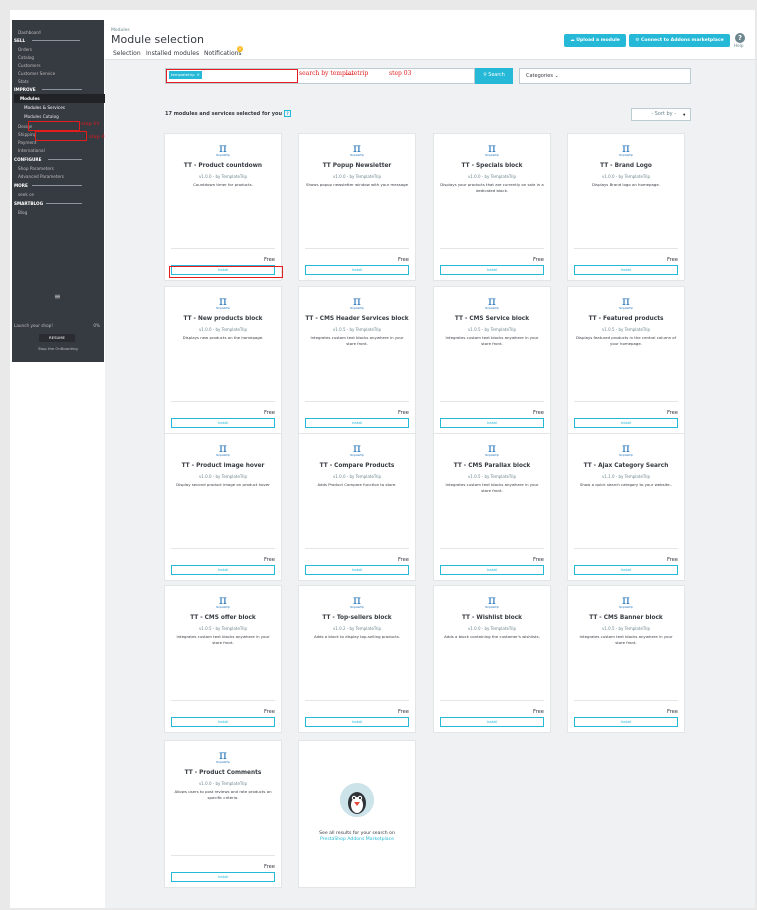  What do you see at coordinates (494, 76) in the screenshot?
I see `search-button: ⚲ Search` at bounding box center [494, 76].